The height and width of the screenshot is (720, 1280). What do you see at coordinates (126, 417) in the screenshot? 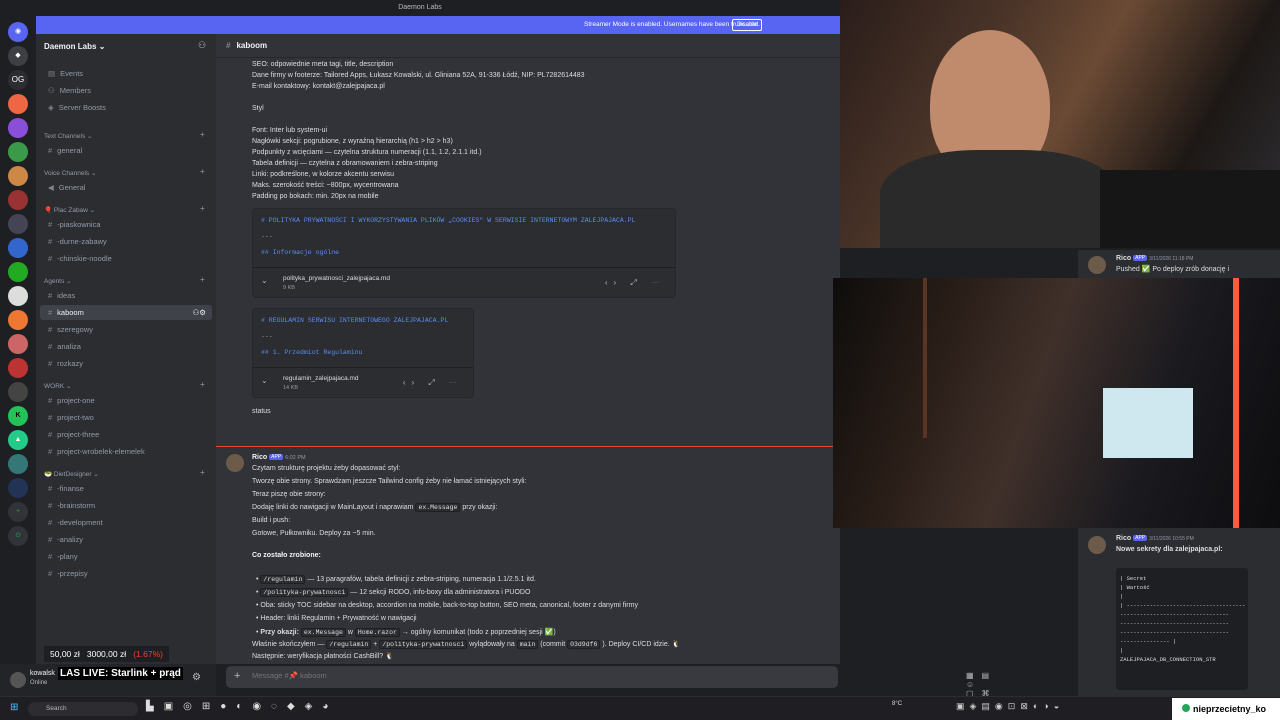
I see `channel-project-two: # project-two` at bounding box center [126, 417].